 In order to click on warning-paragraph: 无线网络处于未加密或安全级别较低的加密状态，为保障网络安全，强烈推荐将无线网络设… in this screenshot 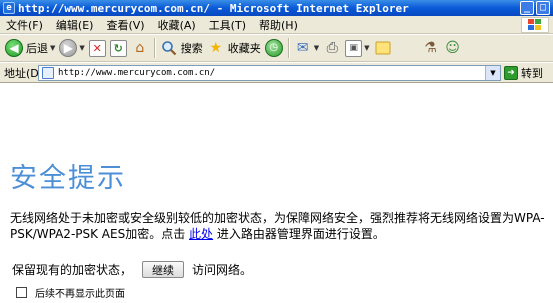, I will do `click(280, 226)`.